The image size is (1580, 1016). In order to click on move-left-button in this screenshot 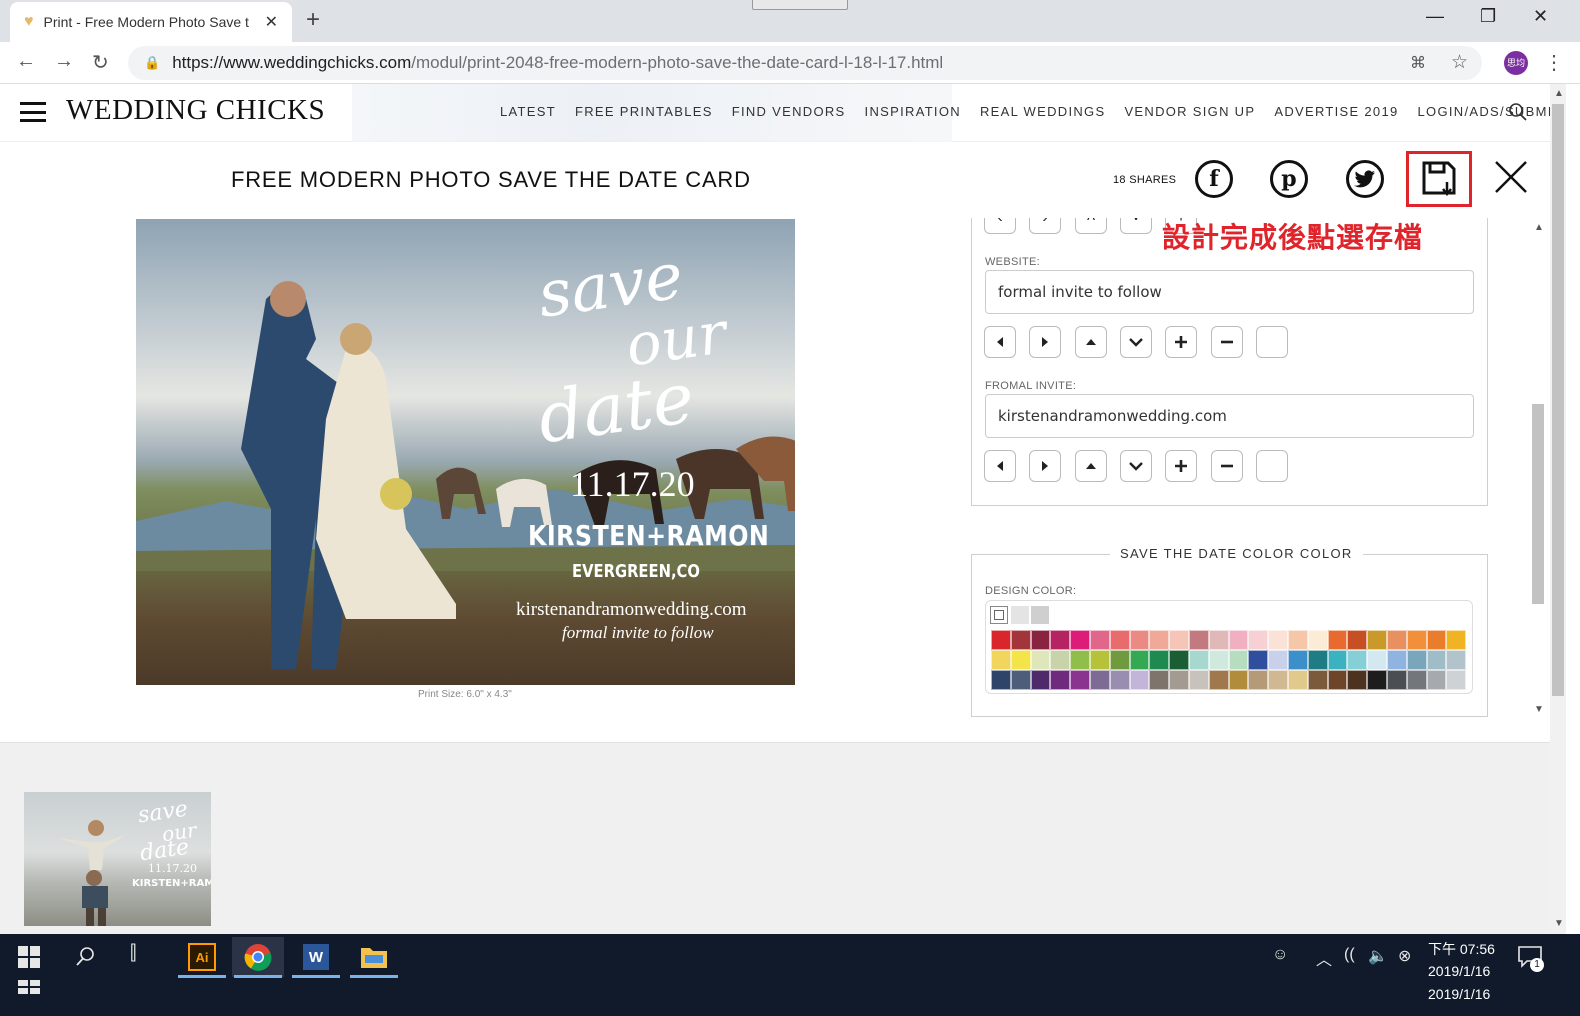, I will do `click(1000, 342)`.